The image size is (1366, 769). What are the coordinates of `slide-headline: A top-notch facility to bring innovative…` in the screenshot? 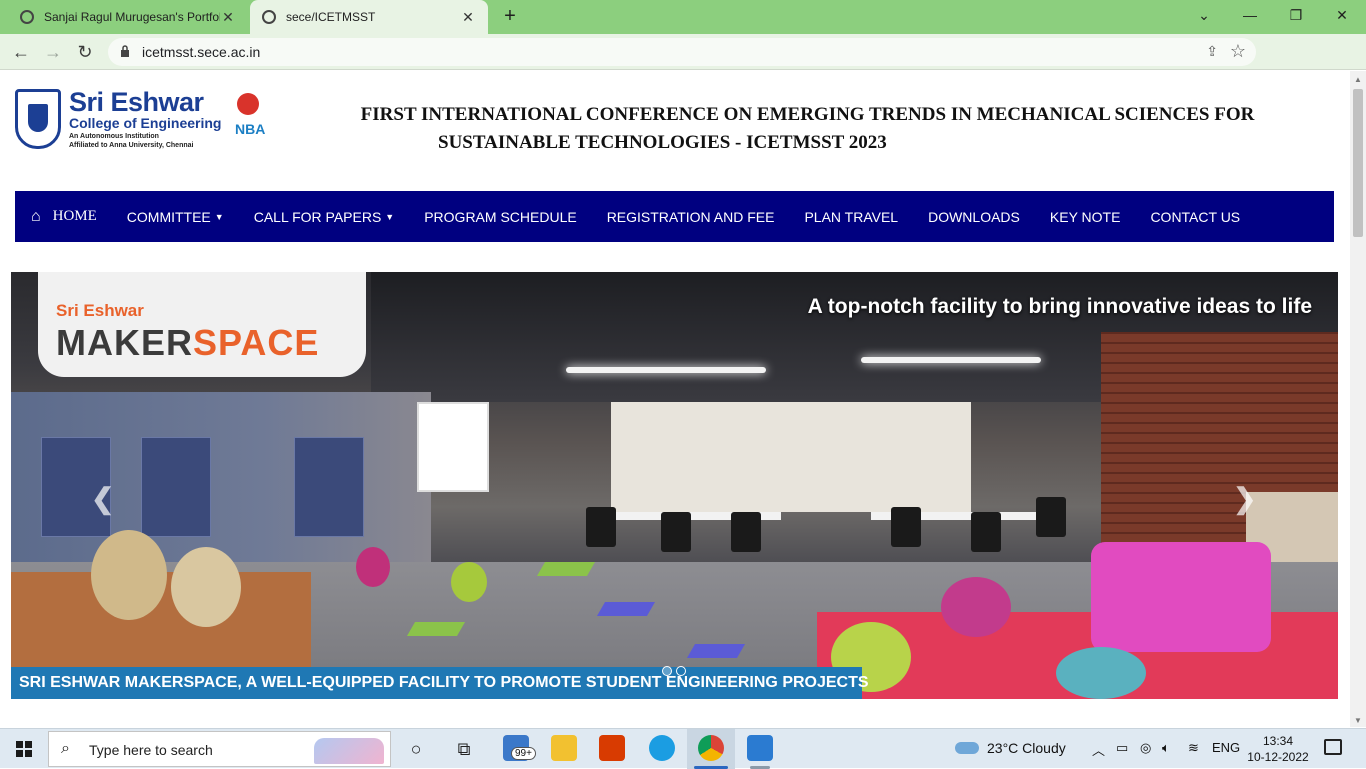 It's located at (1059, 306).